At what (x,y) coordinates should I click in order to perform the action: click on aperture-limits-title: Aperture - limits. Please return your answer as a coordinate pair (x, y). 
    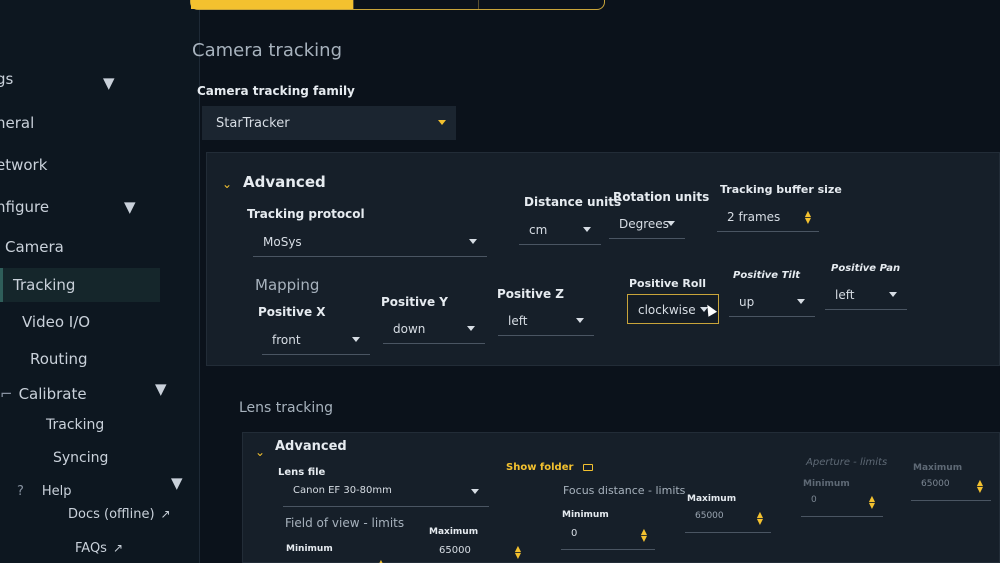
    Looking at the image, I should click on (847, 462).